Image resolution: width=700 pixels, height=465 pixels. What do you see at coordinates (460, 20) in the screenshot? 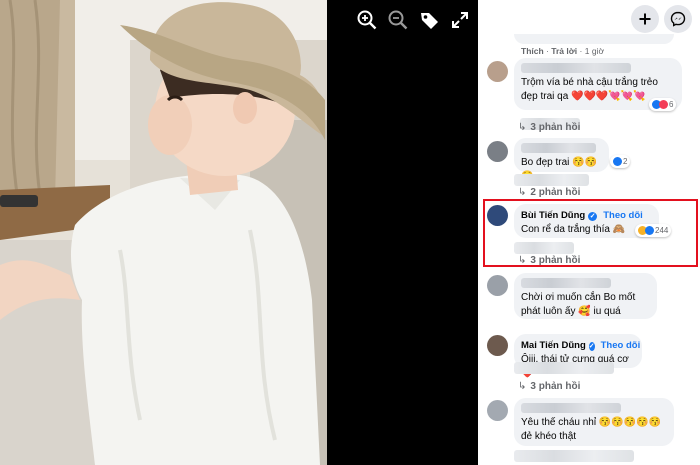
I see `fullscreen-icon` at bounding box center [460, 20].